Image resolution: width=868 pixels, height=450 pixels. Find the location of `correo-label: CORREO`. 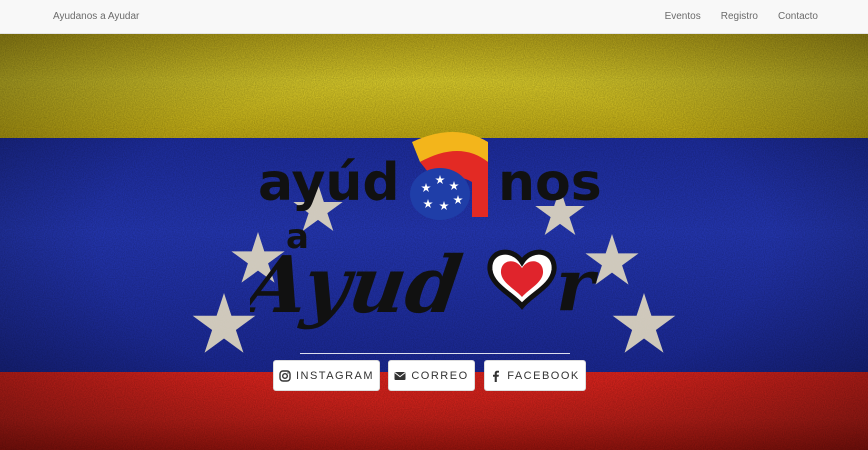

correo-label: CORREO is located at coordinates (440, 375).